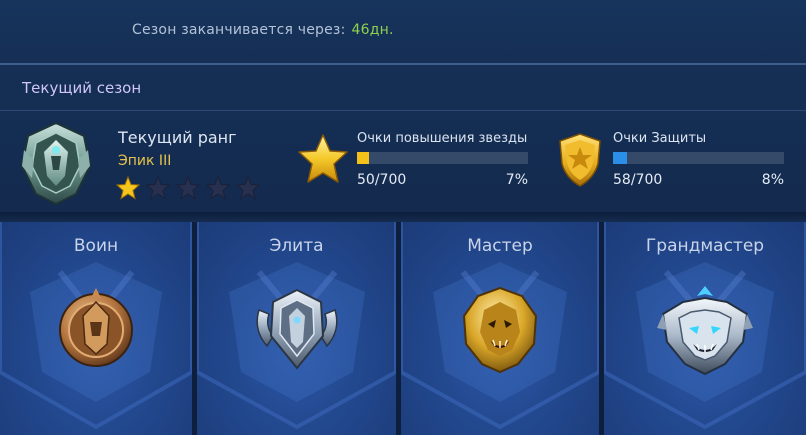  Describe the element at coordinates (516, 180) in the screenshot. I see `star-points-percent: 7%` at that location.